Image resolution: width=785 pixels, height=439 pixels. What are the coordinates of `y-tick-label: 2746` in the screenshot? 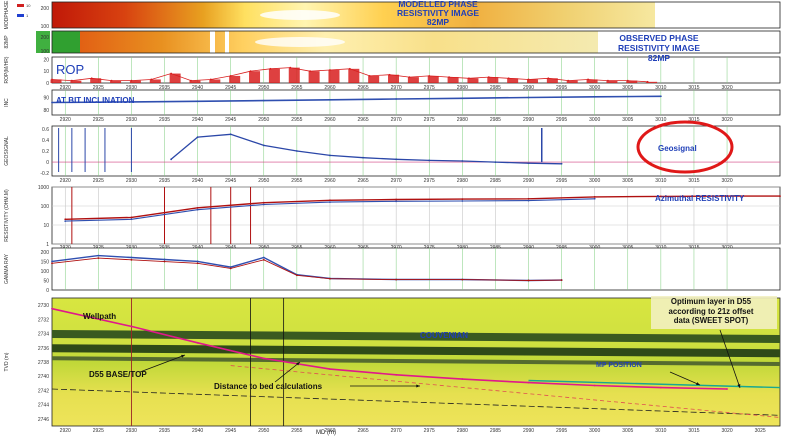 It's located at (43, 420).